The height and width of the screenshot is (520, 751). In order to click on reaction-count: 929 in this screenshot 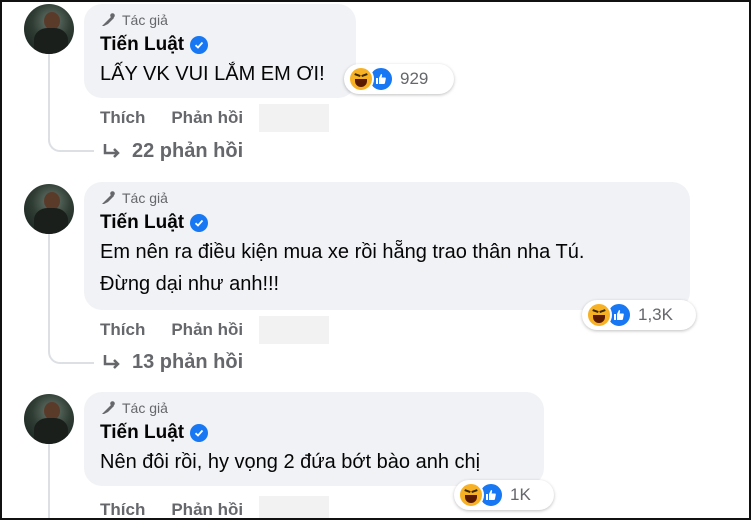, I will do `click(414, 78)`.